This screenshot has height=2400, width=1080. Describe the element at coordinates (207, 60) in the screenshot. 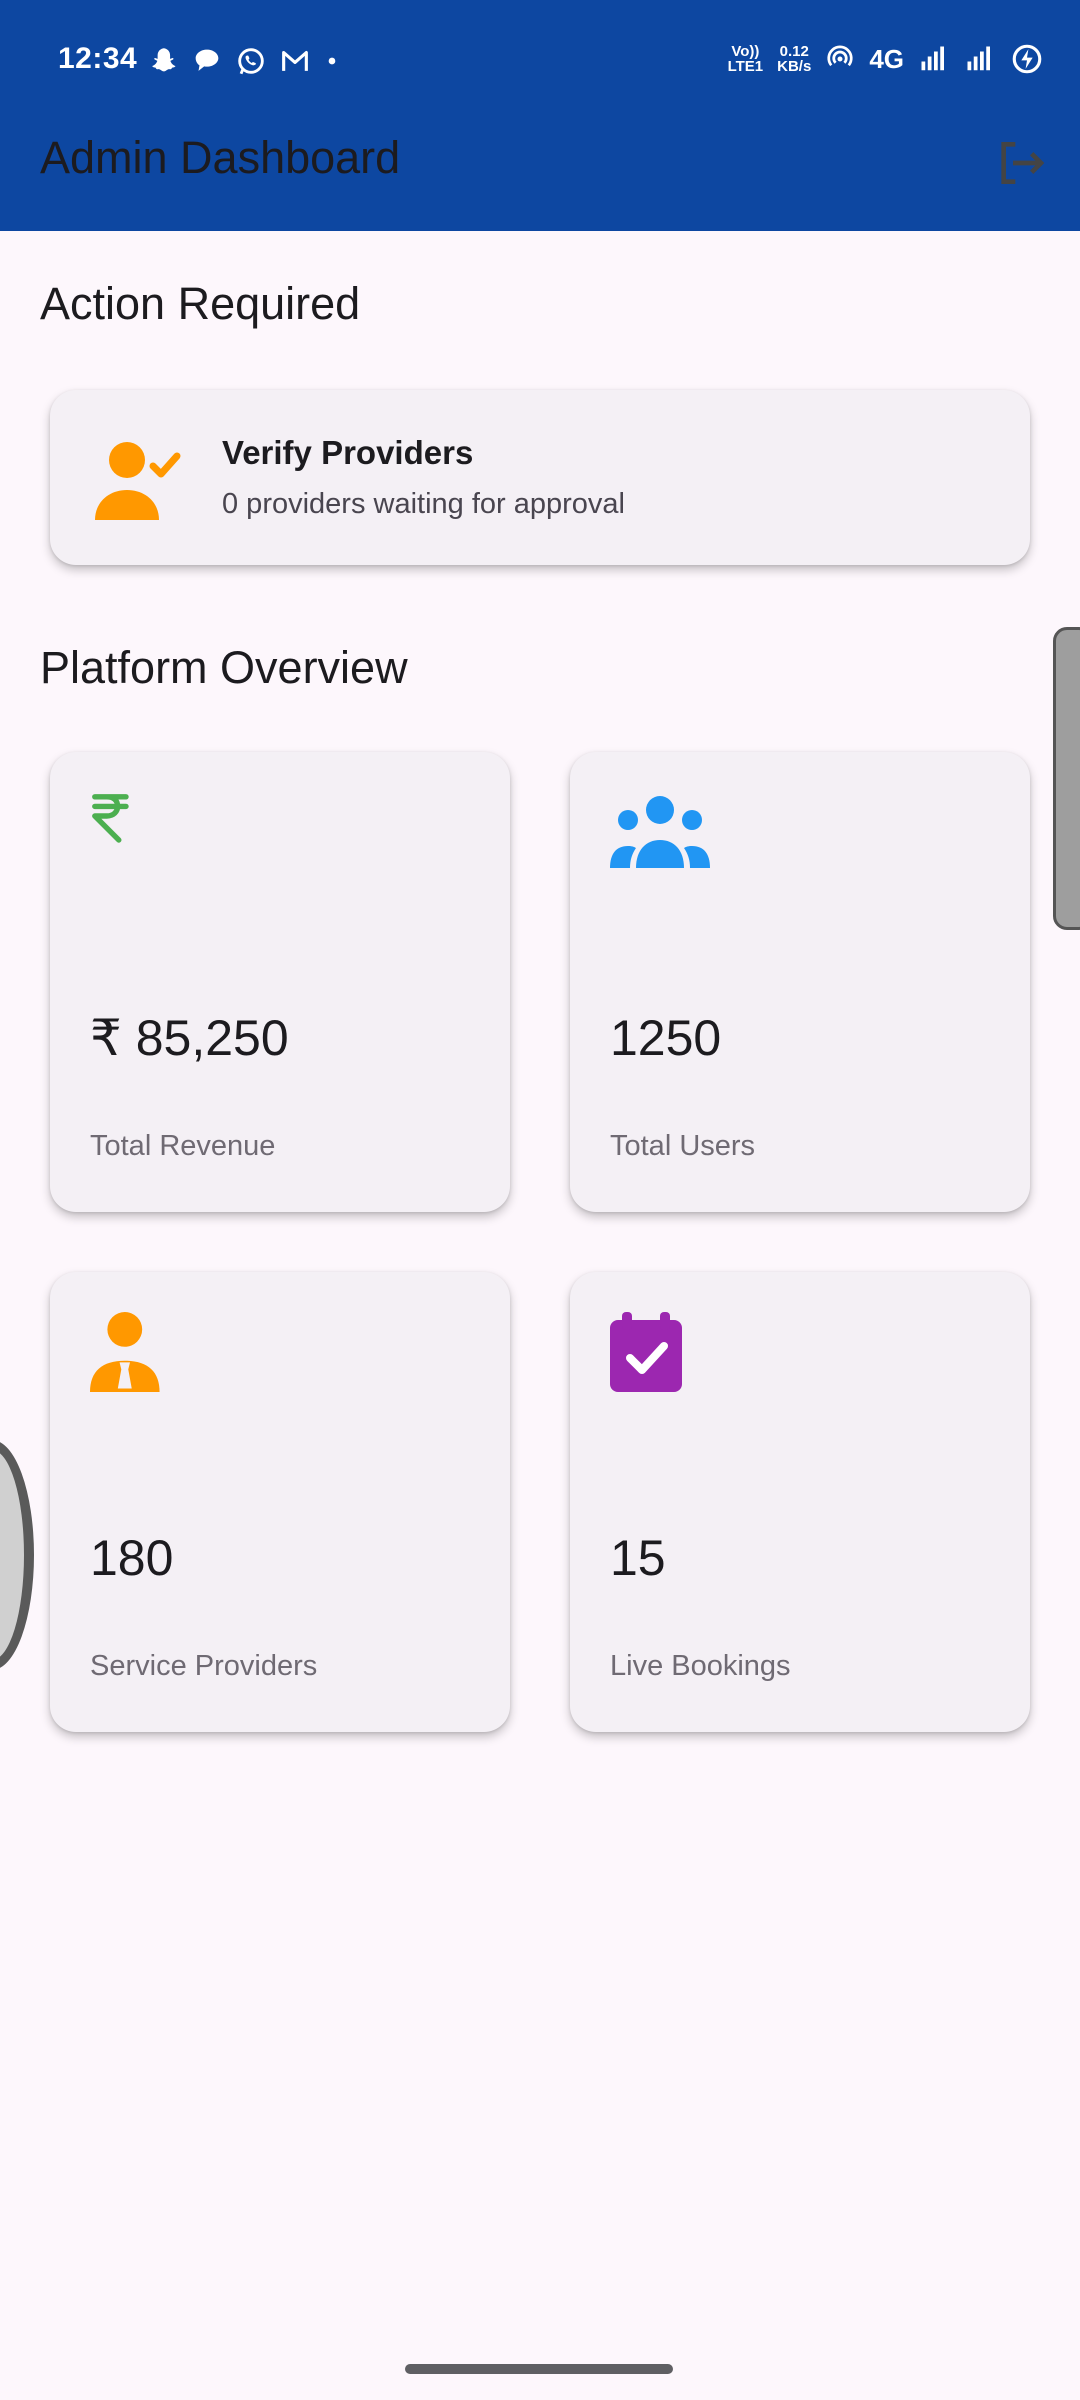

I see `chat-icon` at that location.